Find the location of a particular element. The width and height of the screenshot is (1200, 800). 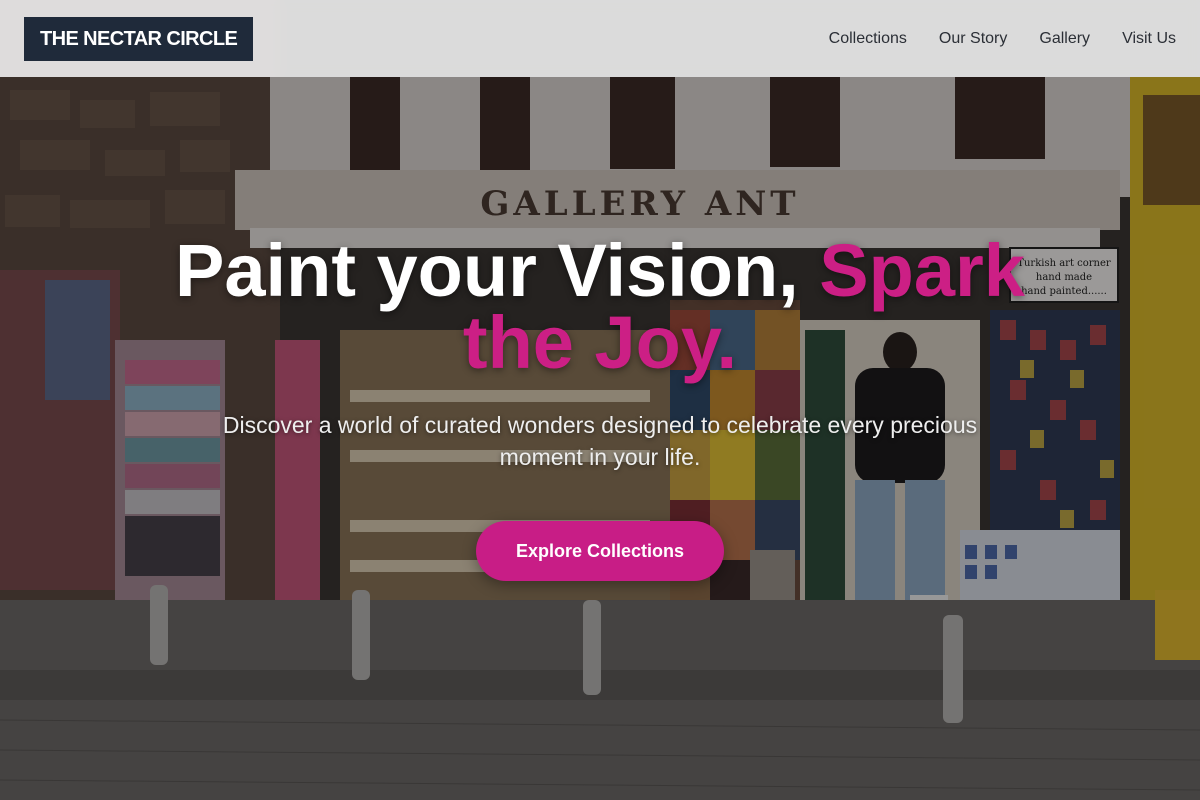

main-nav: Collections Our Story Gallery Visit Us is located at coordinates (1002, 39).